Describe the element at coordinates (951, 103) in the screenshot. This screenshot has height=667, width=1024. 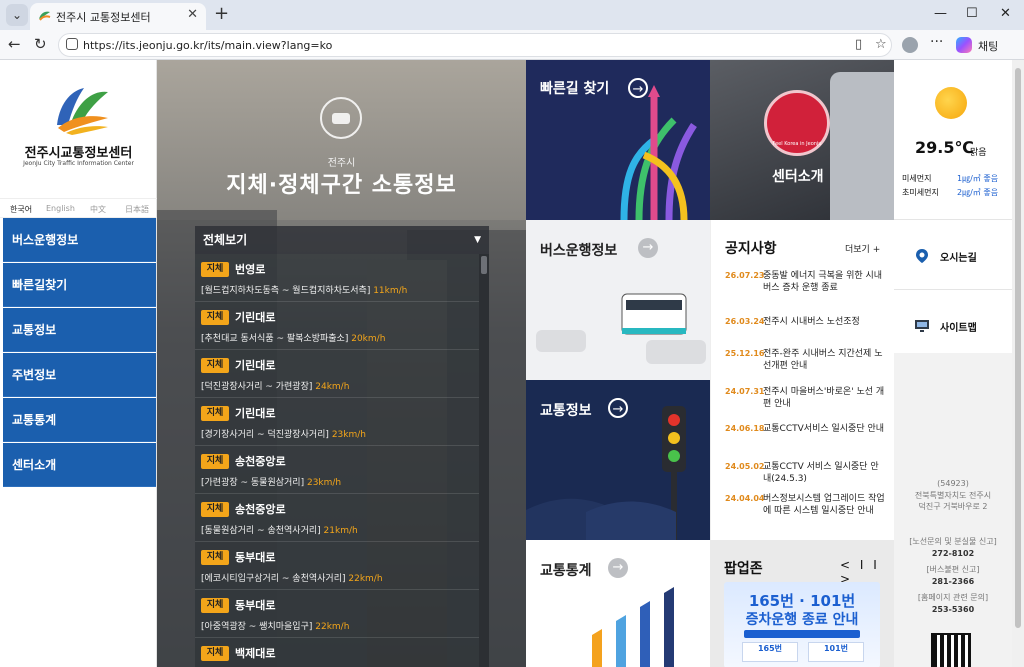
I see `sun-icon` at that location.